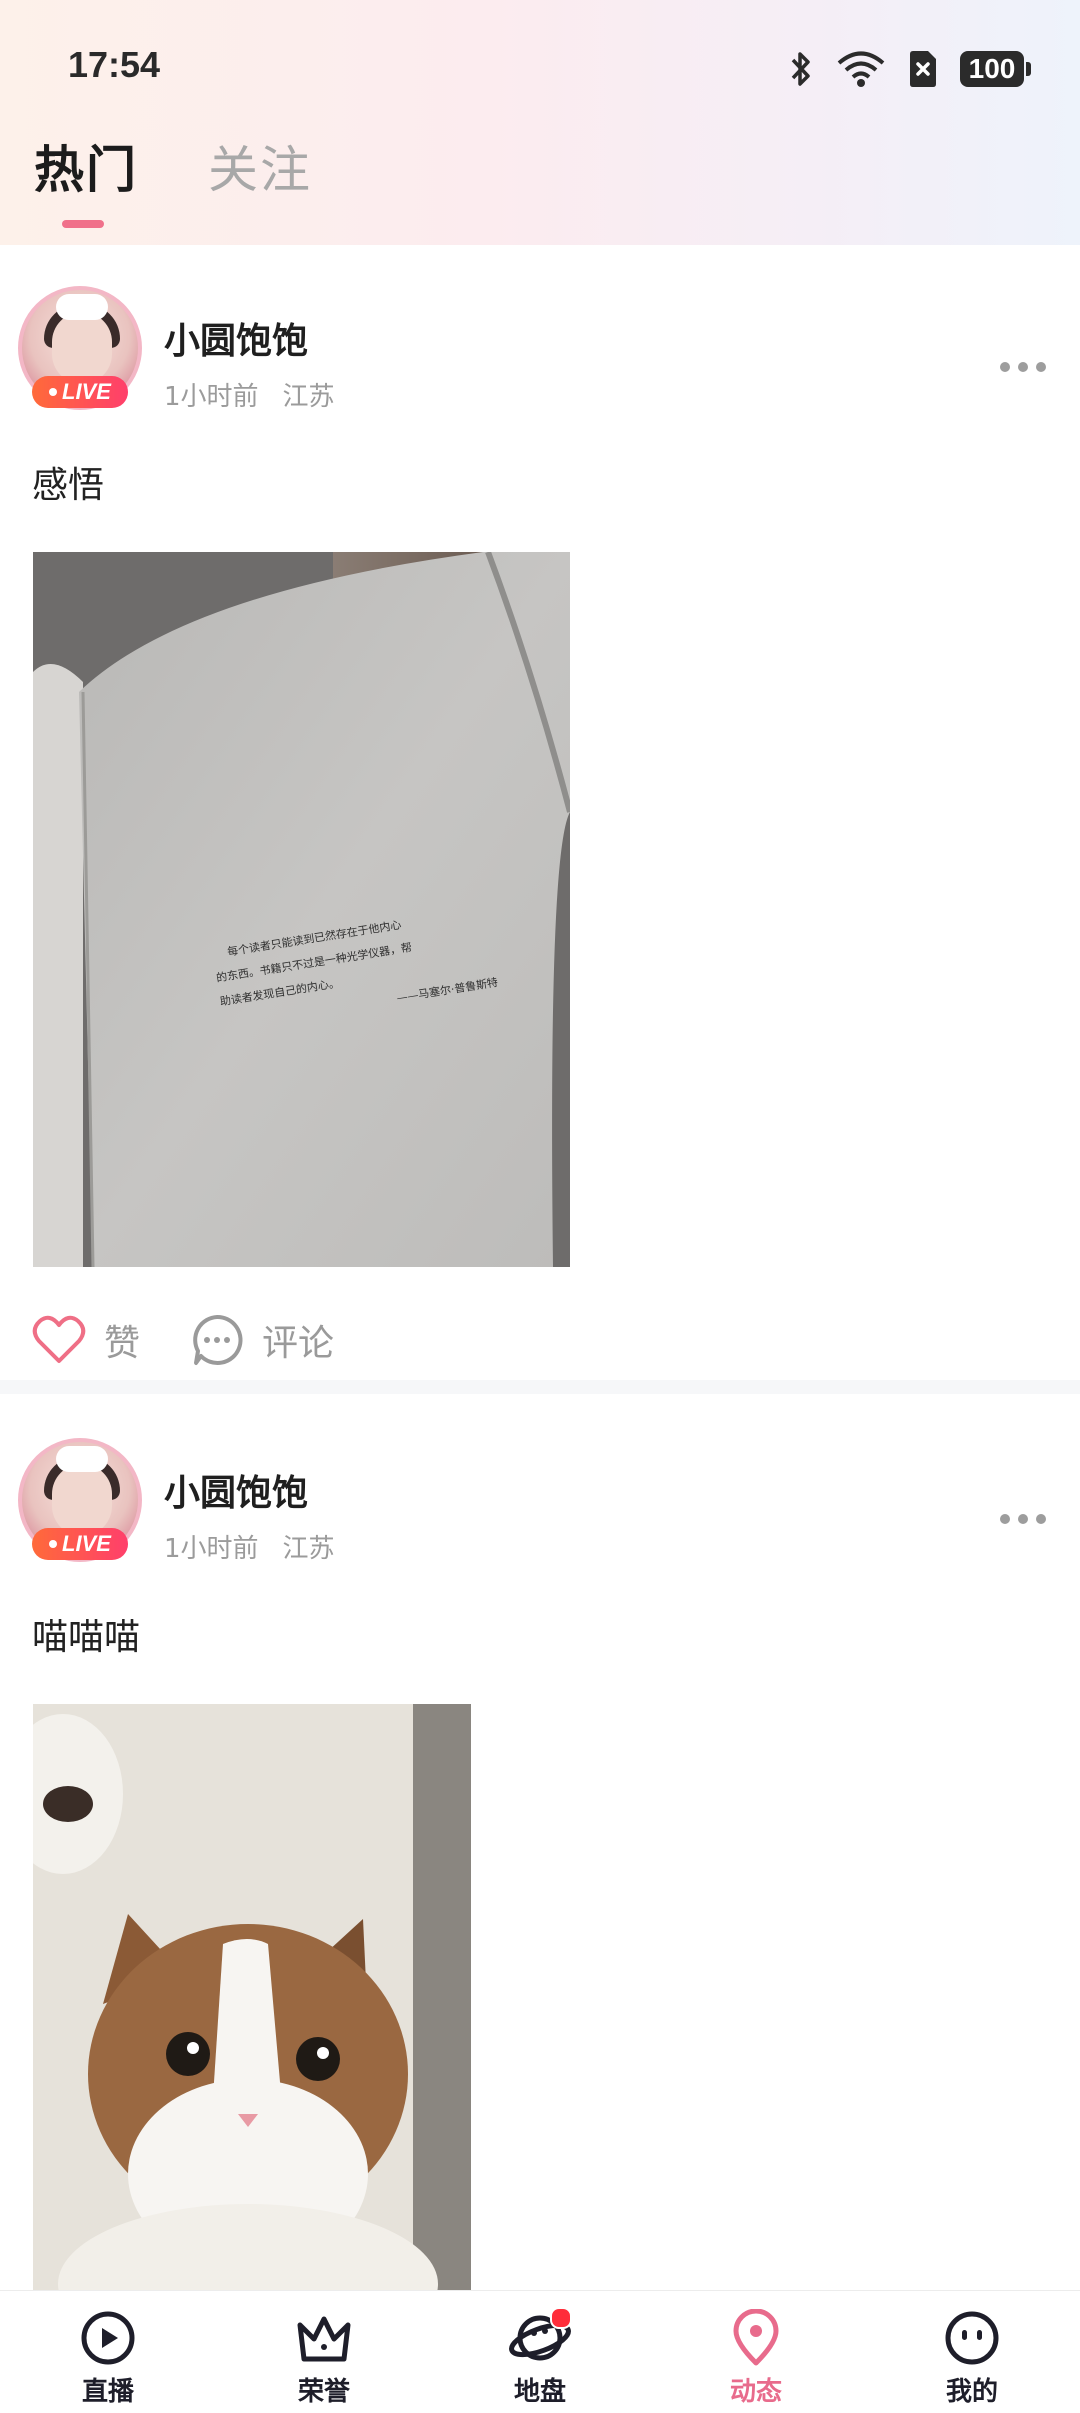 The height and width of the screenshot is (2413, 1080). Describe the element at coordinates (68, 485) in the screenshot. I see `post-text: 感悟` at that location.